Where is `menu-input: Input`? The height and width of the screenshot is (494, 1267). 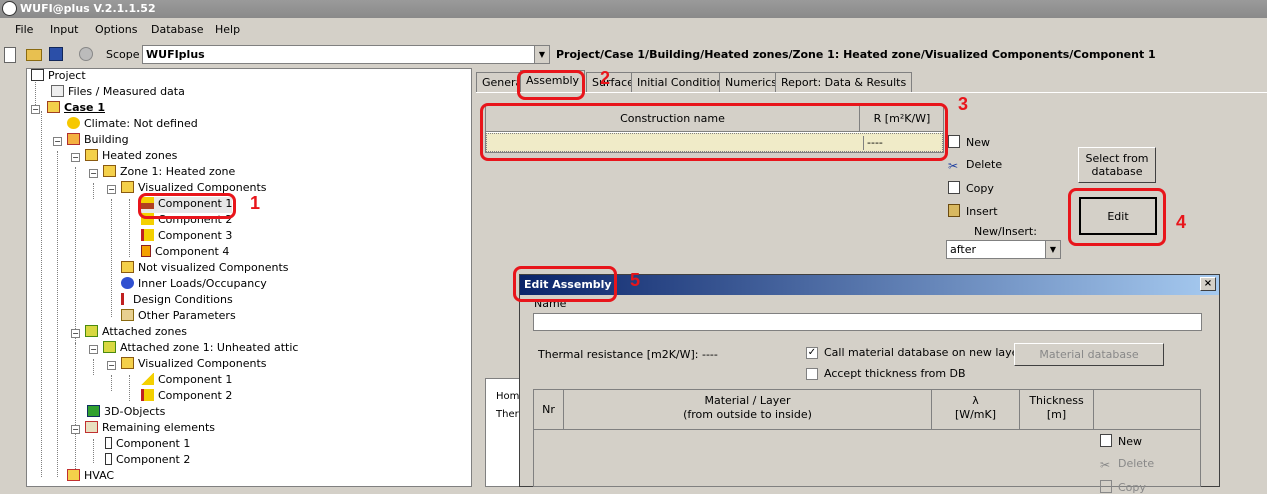
menu-input: Input is located at coordinates (64, 29).